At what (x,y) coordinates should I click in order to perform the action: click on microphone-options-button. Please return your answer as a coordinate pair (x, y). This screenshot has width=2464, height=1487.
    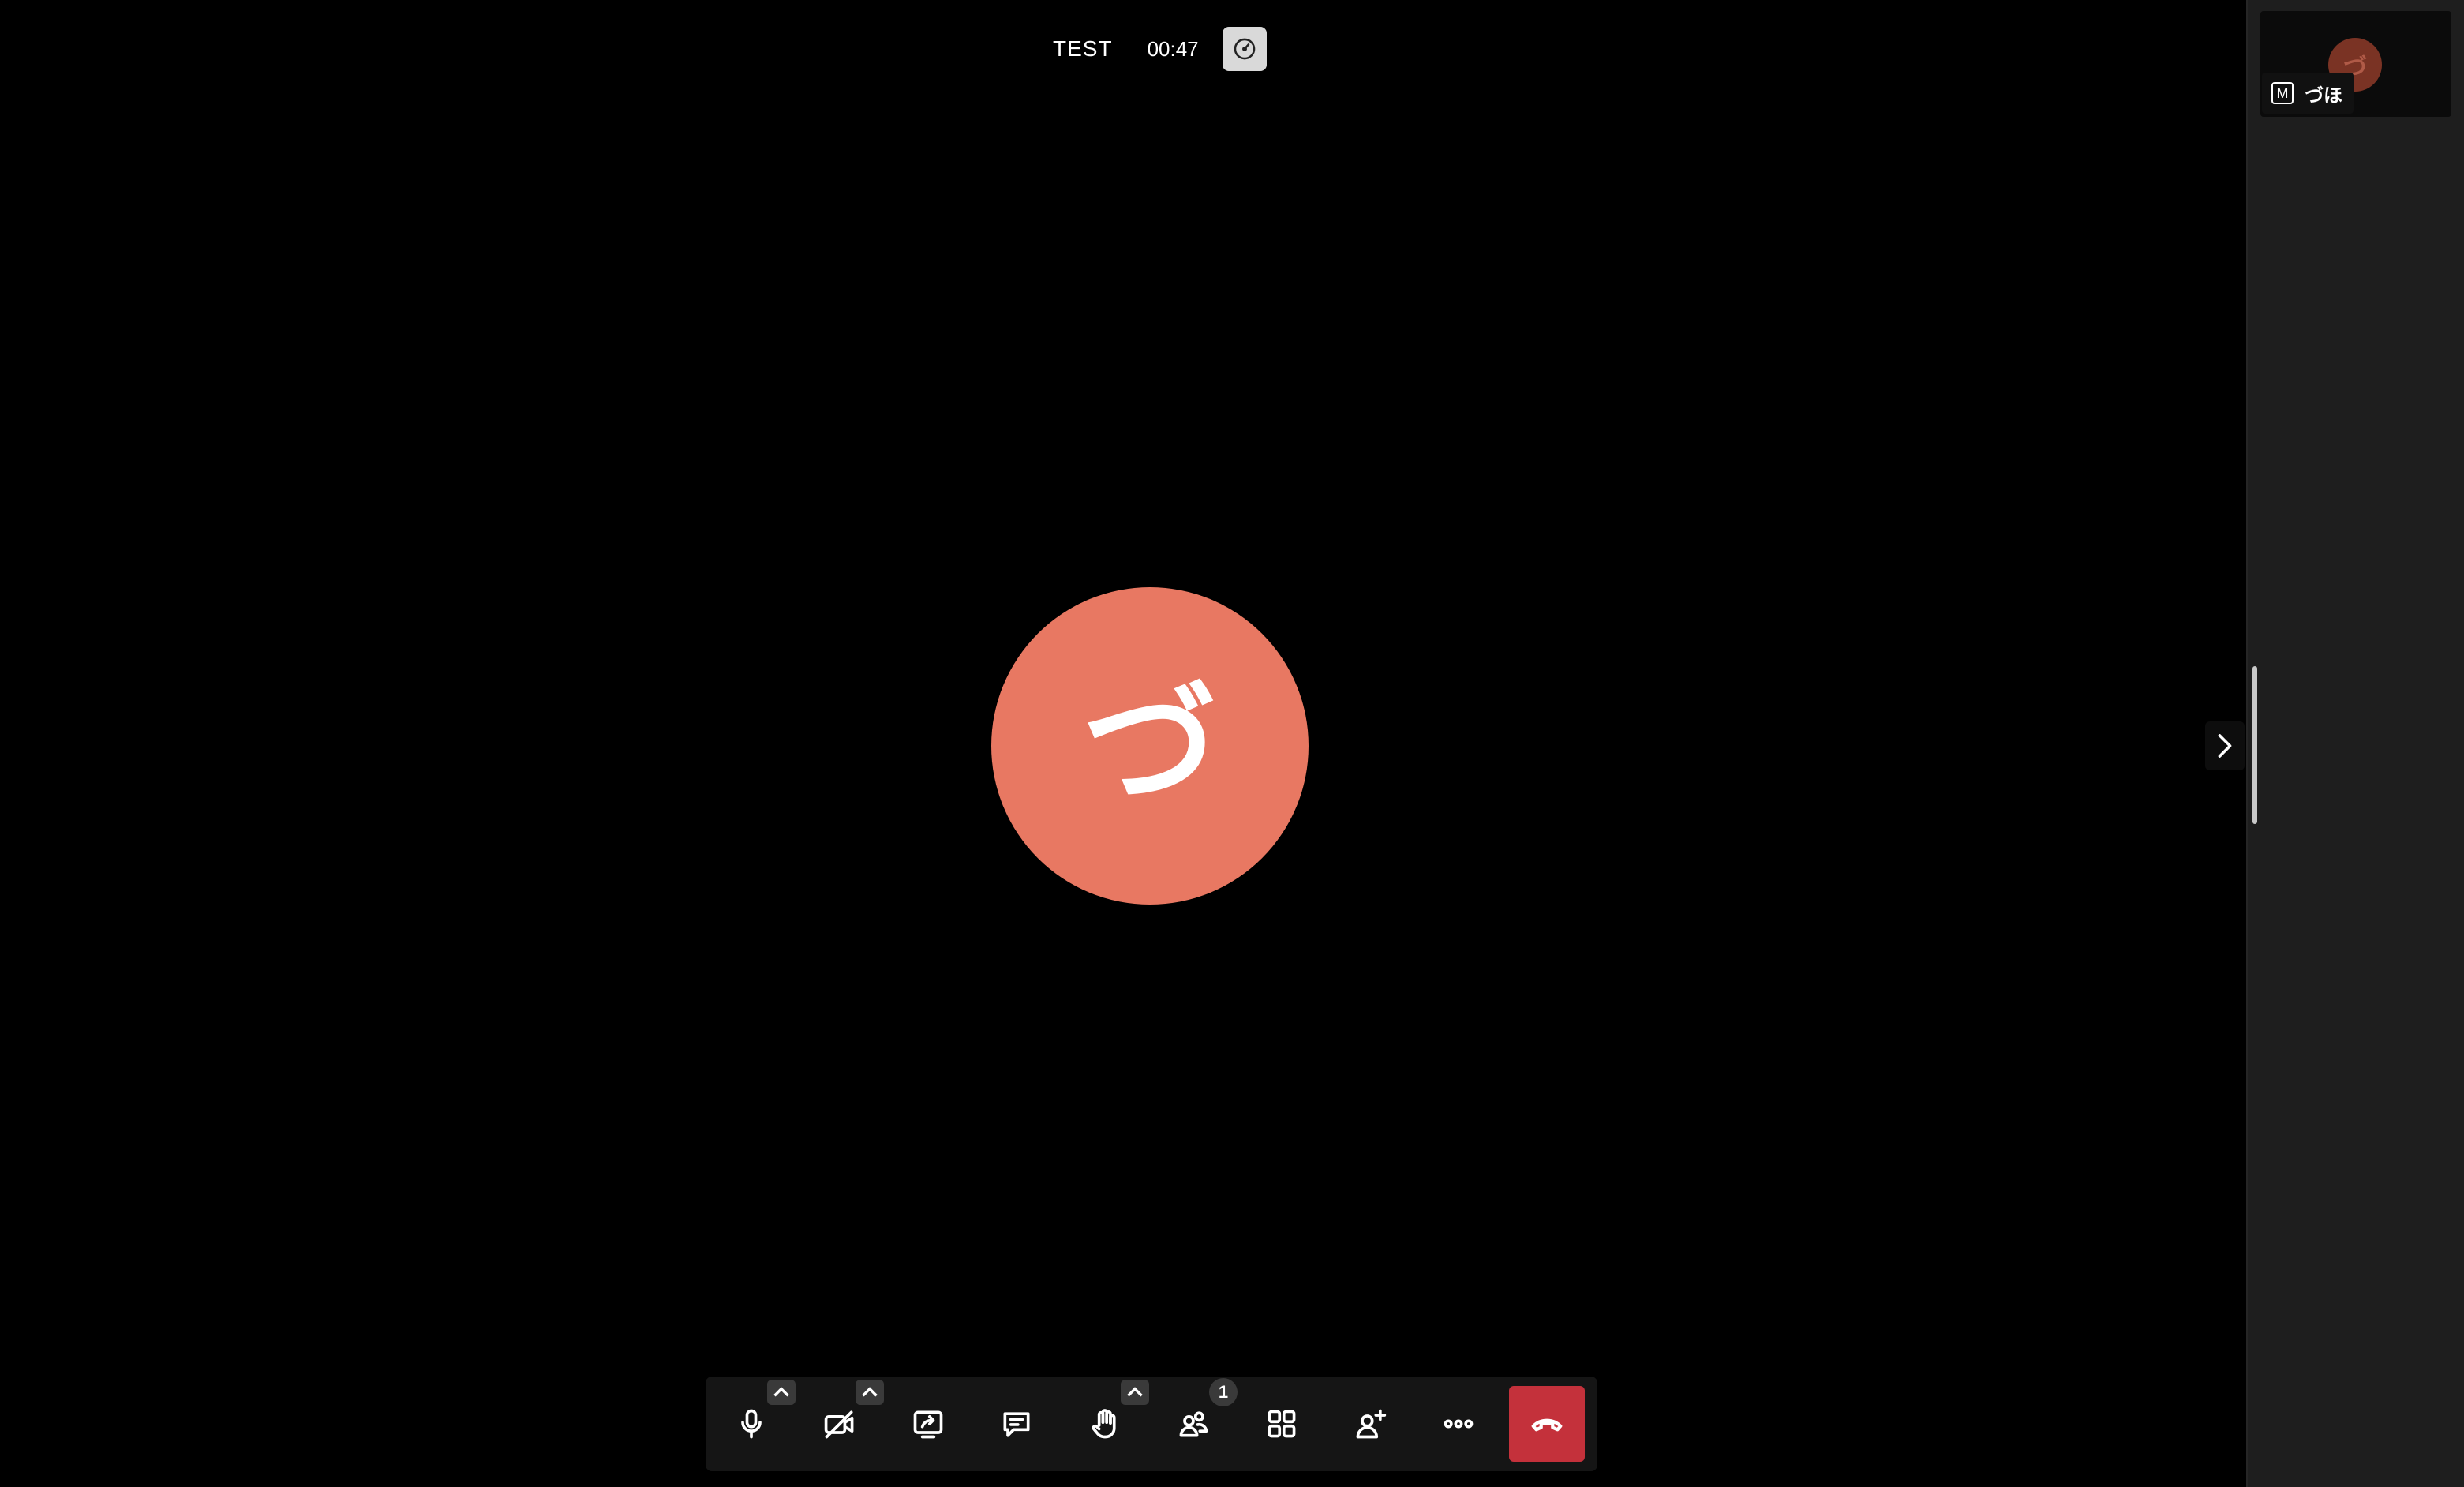
    Looking at the image, I should click on (781, 1393).